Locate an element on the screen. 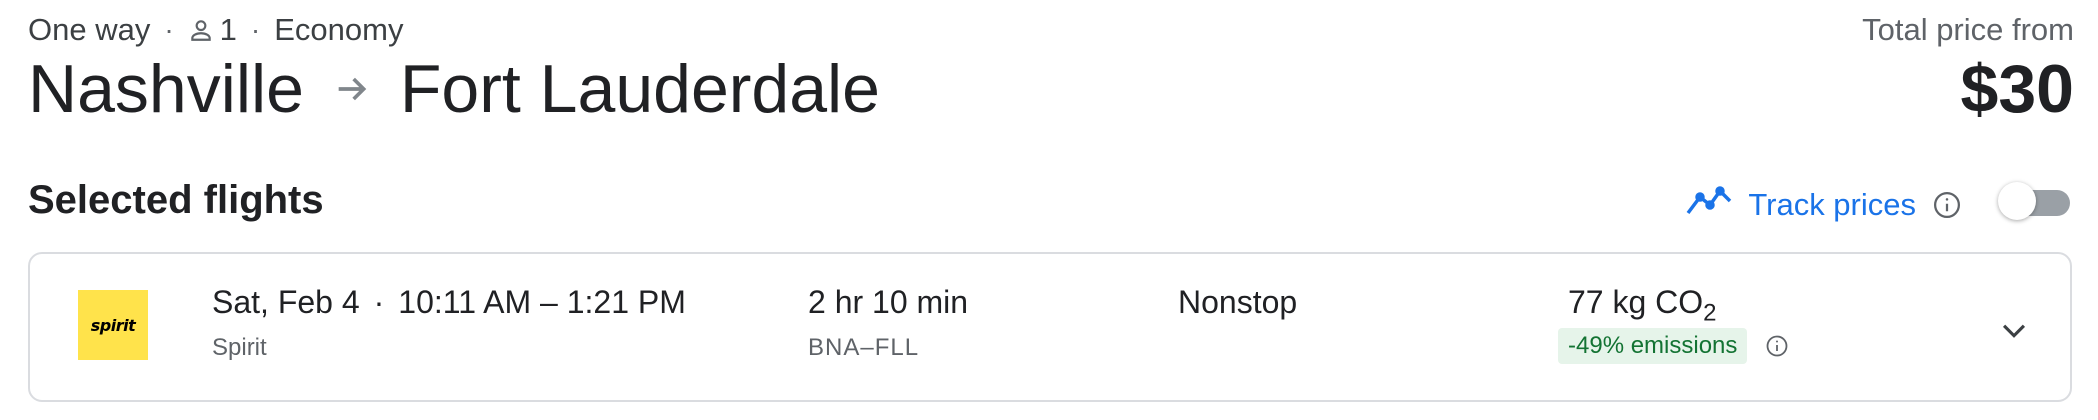  trend-icon is located at coordinates (1709, 205).